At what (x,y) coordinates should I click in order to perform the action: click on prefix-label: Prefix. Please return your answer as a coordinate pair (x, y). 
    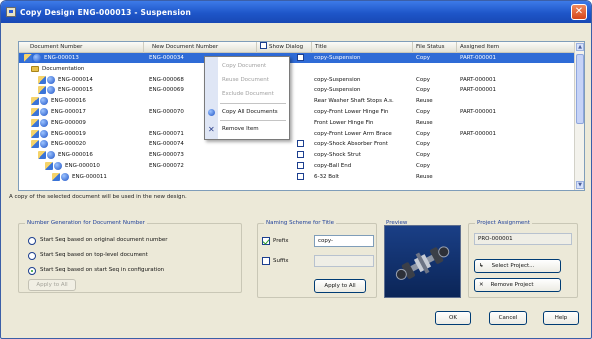
    Looking at the image, I should click on (281, 241).